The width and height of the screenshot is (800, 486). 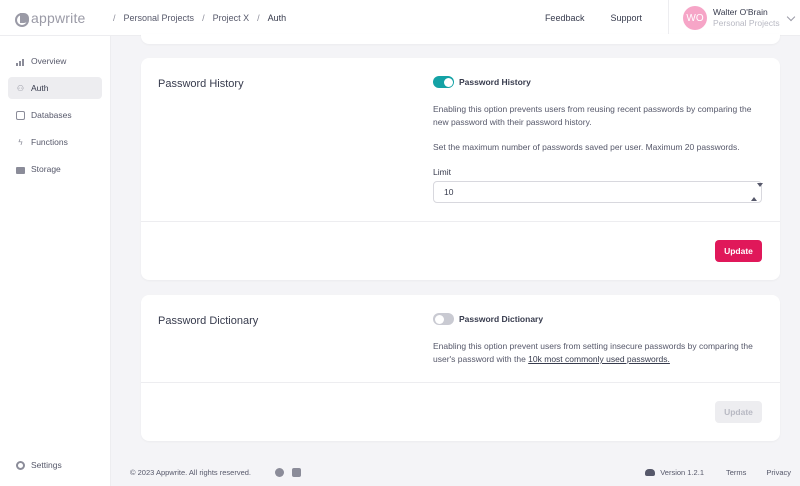 What do you see at coordinates (495, 82) in the screenshot?
I see `password-history-toggle-label: Password History` at bounding box center [495, 82].